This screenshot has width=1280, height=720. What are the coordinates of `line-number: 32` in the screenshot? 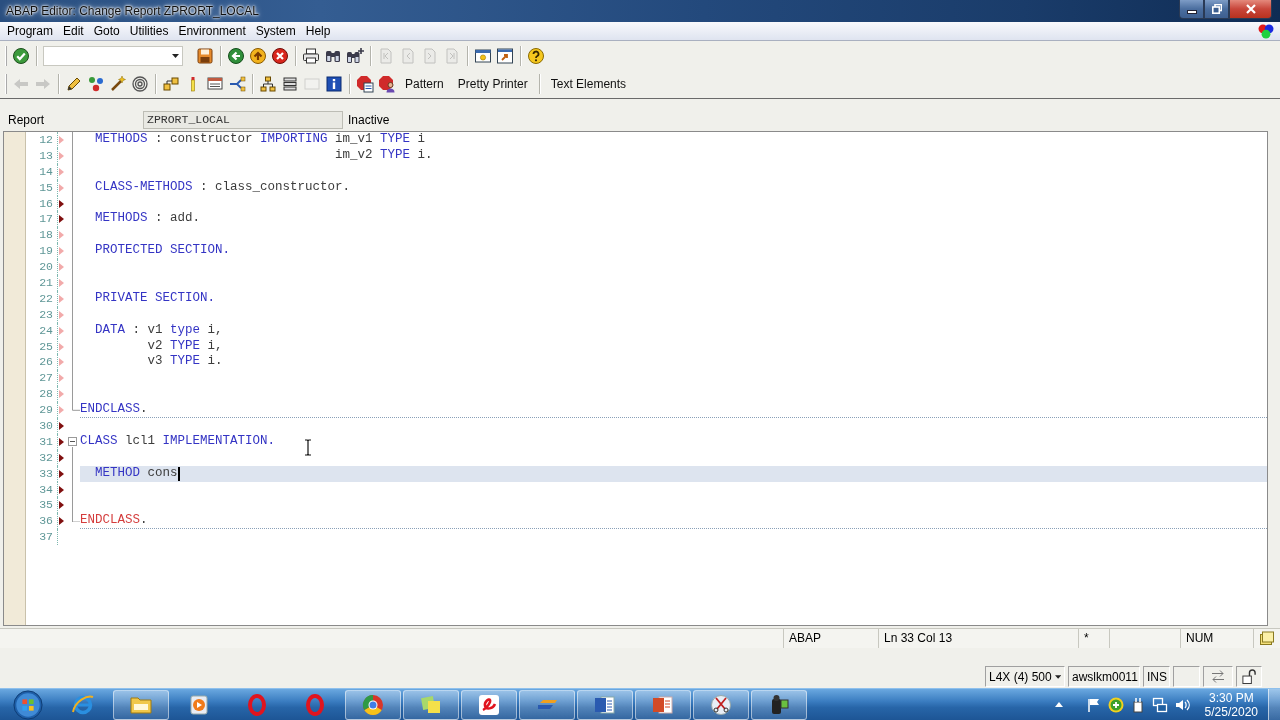 It's located at (46, 457).